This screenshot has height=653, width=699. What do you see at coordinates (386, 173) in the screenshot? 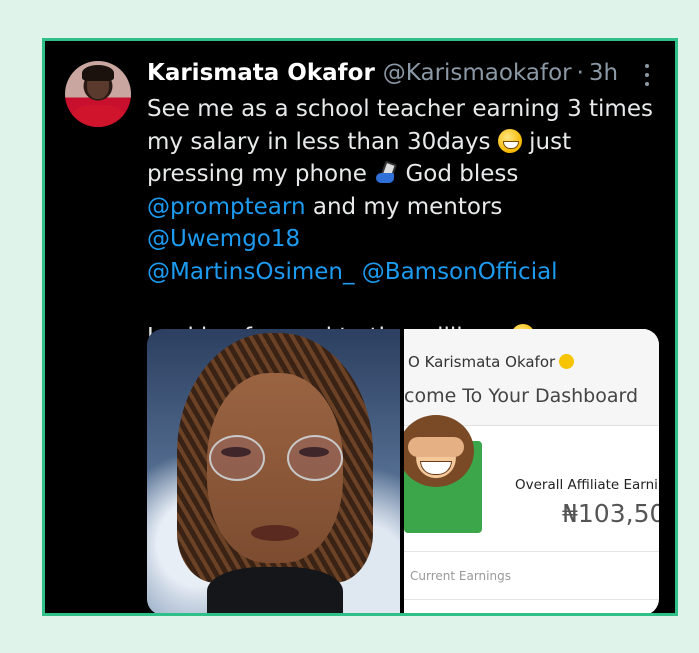
I see `phone-in-hand-emoji-icon` at bounding box center [386, 173].